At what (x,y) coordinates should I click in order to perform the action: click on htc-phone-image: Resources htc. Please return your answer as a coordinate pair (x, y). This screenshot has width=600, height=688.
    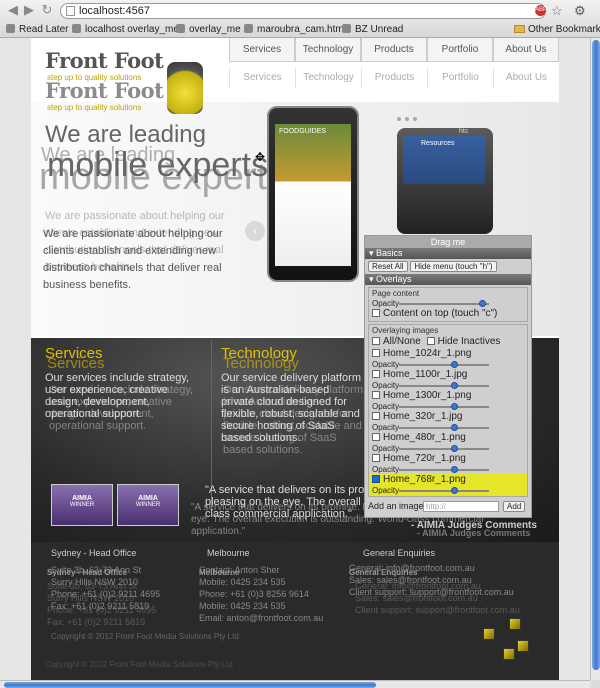
    Looking at the image, I should click on (445, 181).